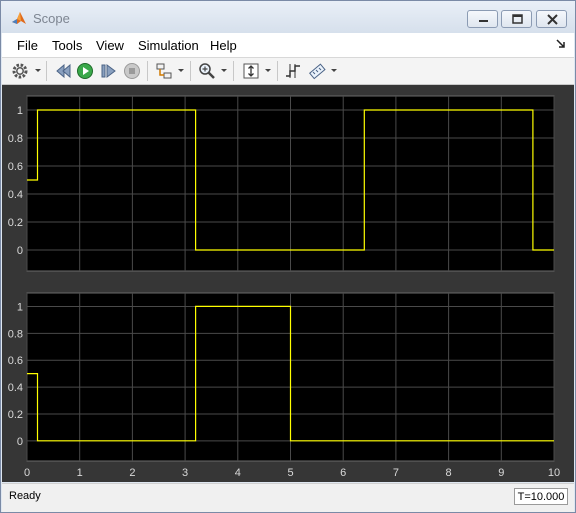 The width and height of the screenshot is (576, 513). Describe the element at coordinates (290, 473) in the screenshot. I see `x-tick-label: 5` at that location.